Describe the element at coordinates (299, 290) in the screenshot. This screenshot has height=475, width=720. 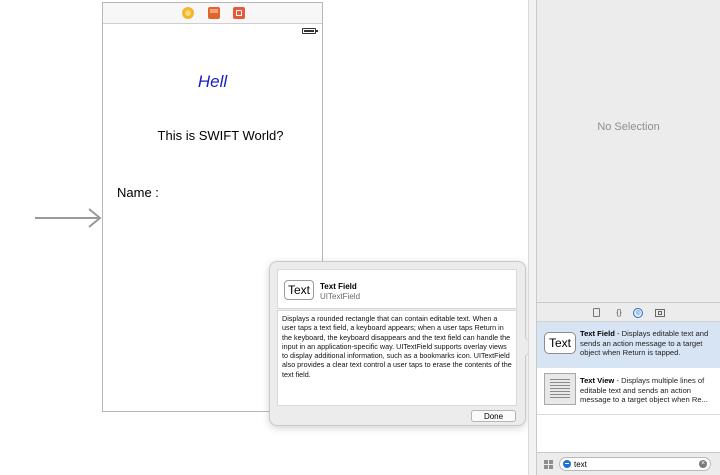
I see `text-field-thumbnail: Text` at that location.